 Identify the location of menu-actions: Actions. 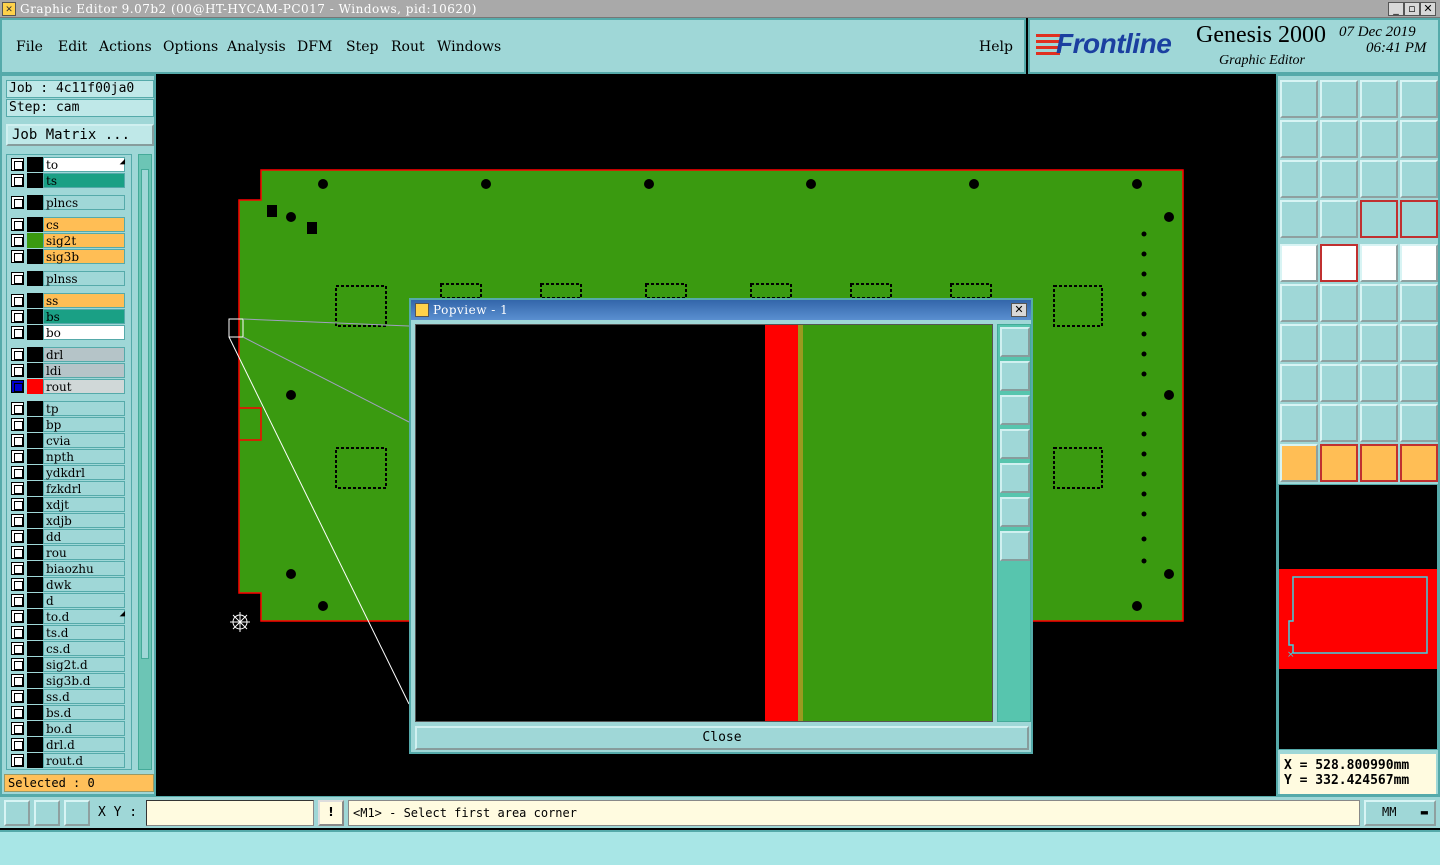
(125, 47).